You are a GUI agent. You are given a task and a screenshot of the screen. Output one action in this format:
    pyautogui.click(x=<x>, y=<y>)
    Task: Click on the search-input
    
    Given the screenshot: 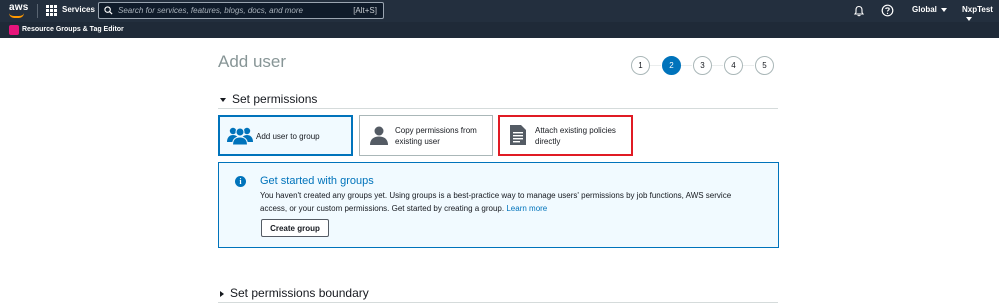 What is the action you would take?
    pyautogui.click(x=228, y=10)
    